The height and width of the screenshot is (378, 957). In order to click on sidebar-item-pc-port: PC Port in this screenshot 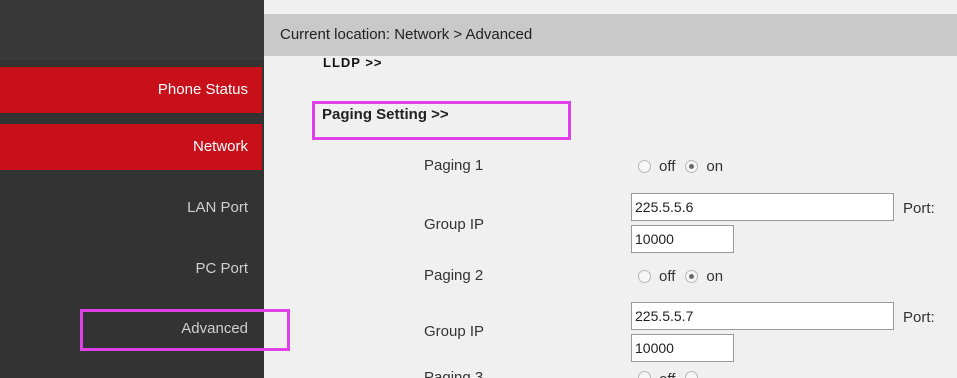, I will do `click(131, 269)`.